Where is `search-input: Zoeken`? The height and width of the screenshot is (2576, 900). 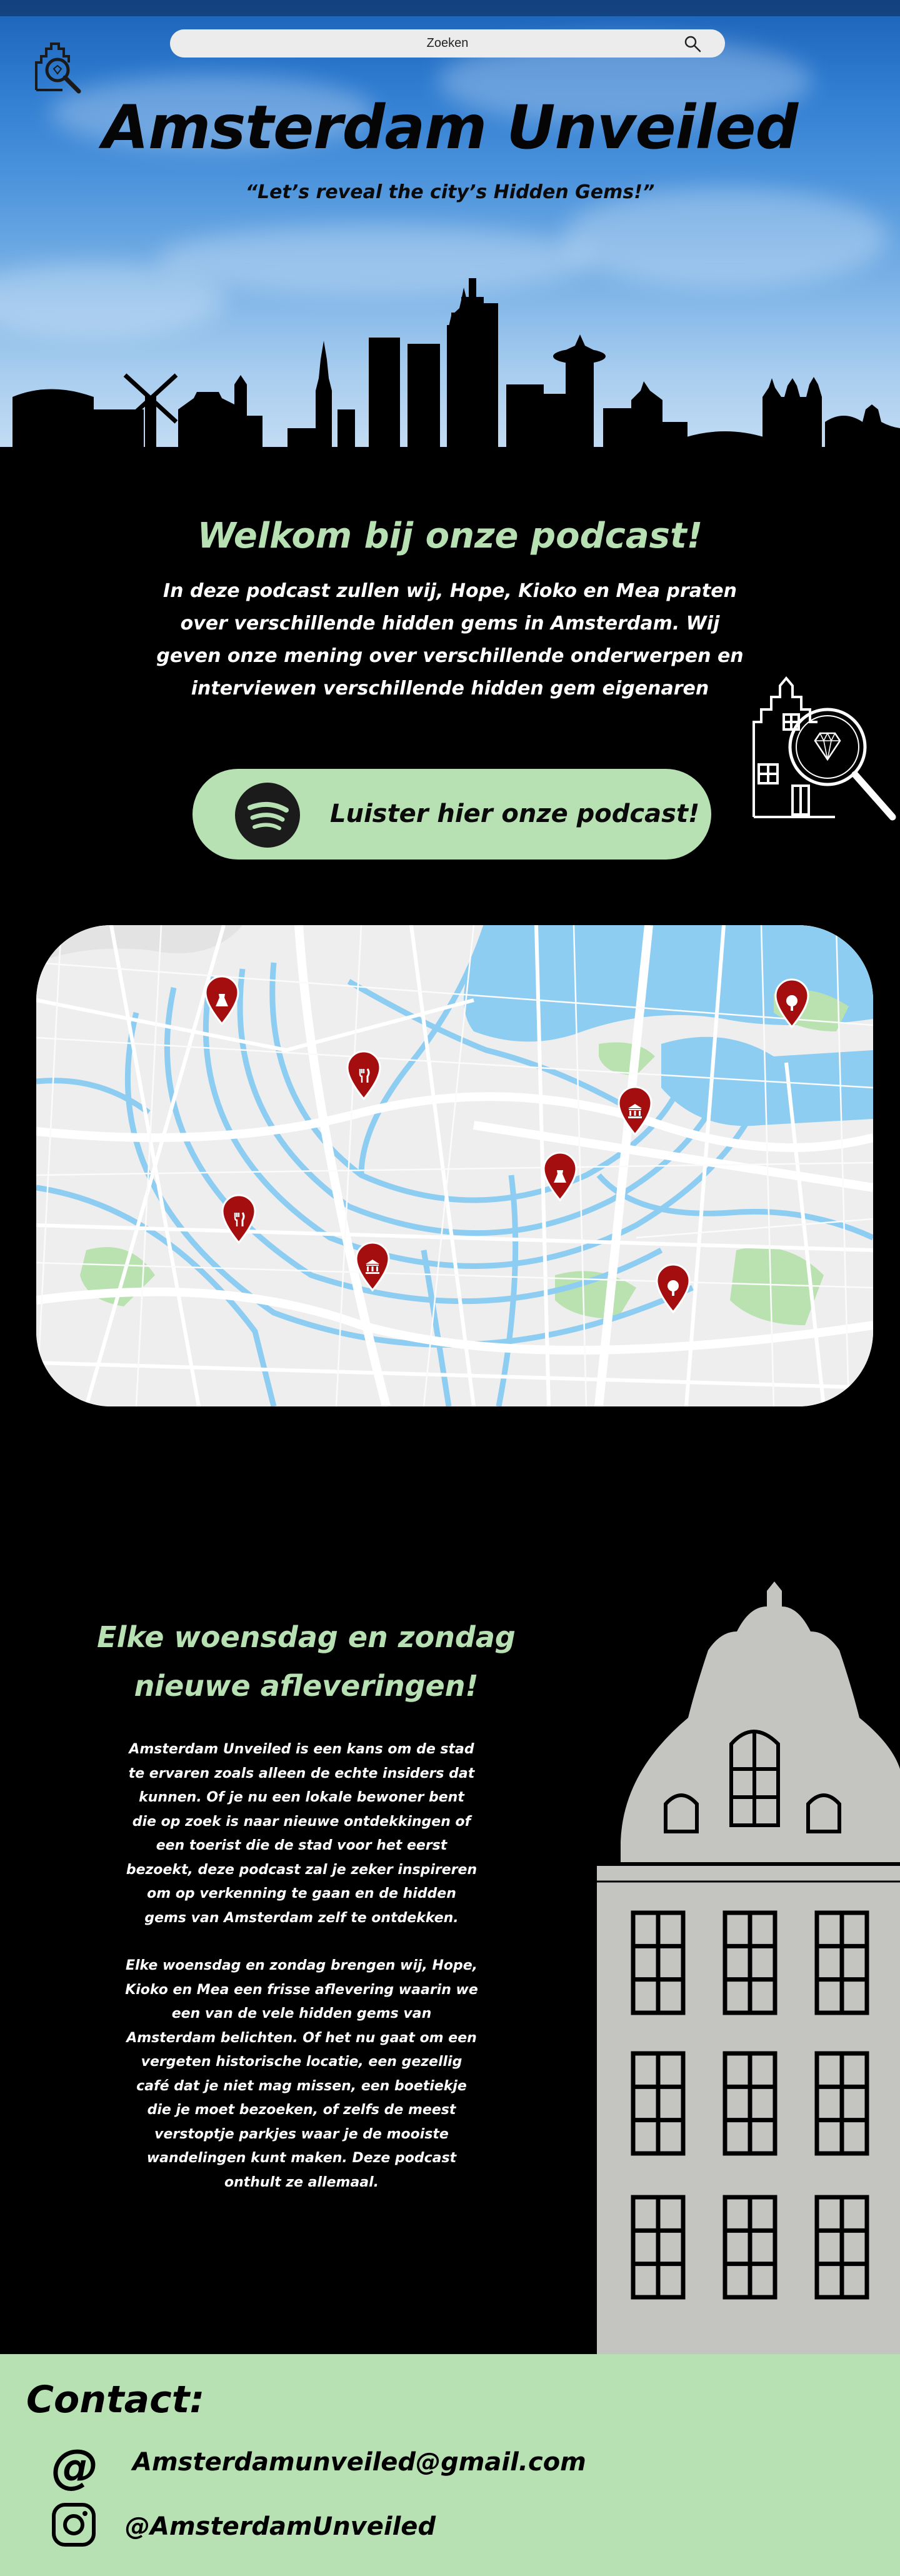 search-input: Zoeken is located at coordinates (448, 43).